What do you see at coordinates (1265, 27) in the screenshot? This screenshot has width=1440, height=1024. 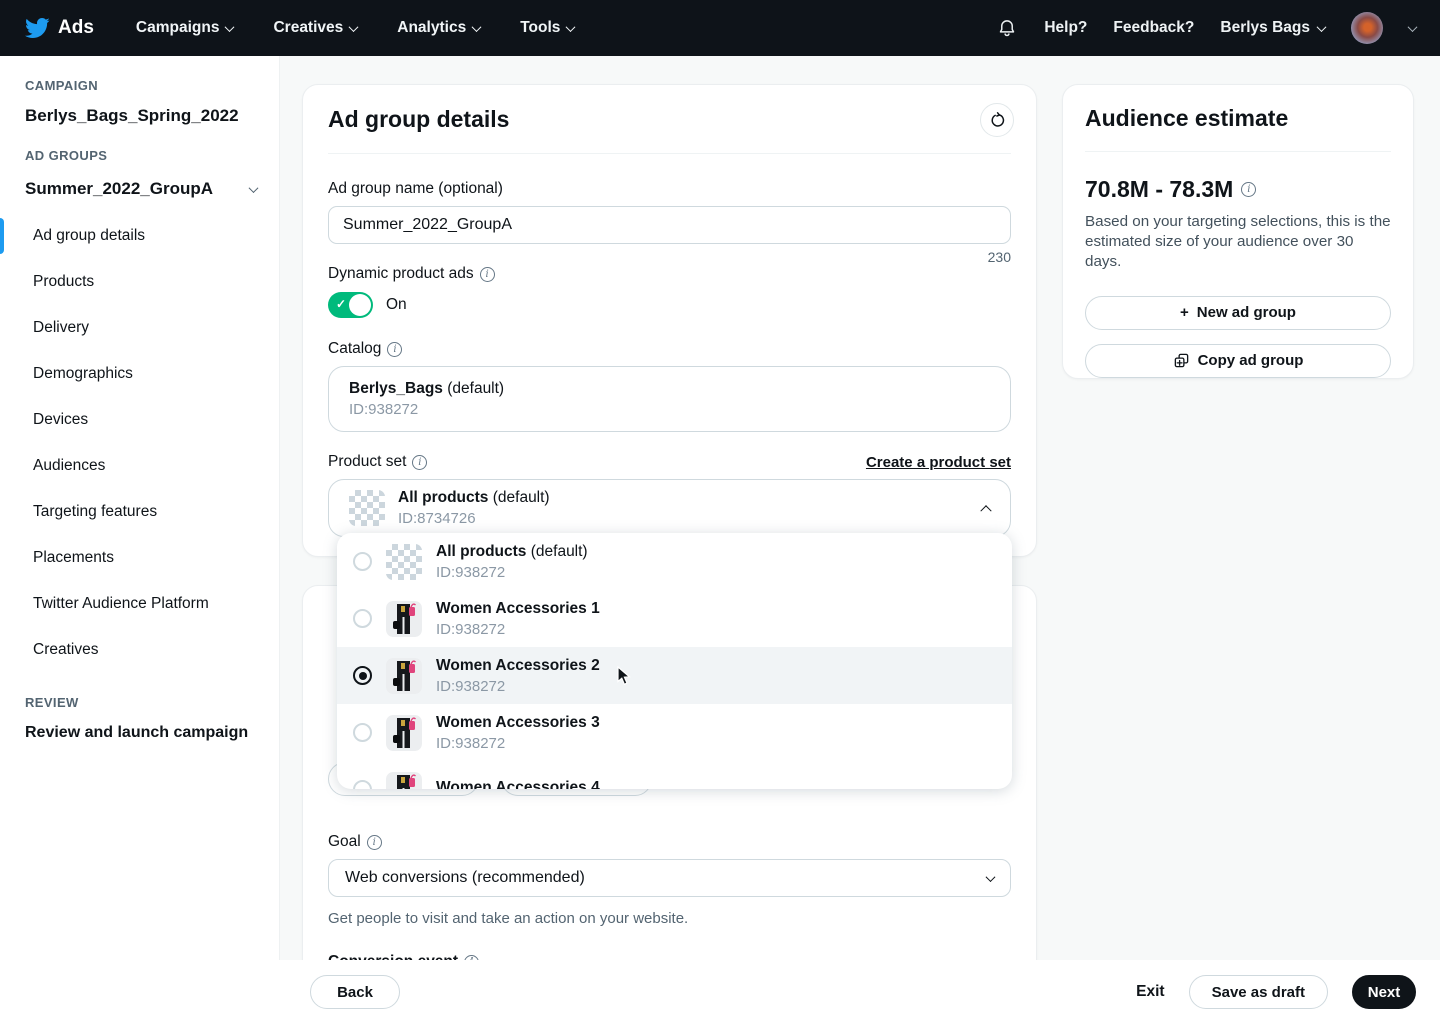 I see `account-name: Berlys Bags` at bounding box center [1265, 27].